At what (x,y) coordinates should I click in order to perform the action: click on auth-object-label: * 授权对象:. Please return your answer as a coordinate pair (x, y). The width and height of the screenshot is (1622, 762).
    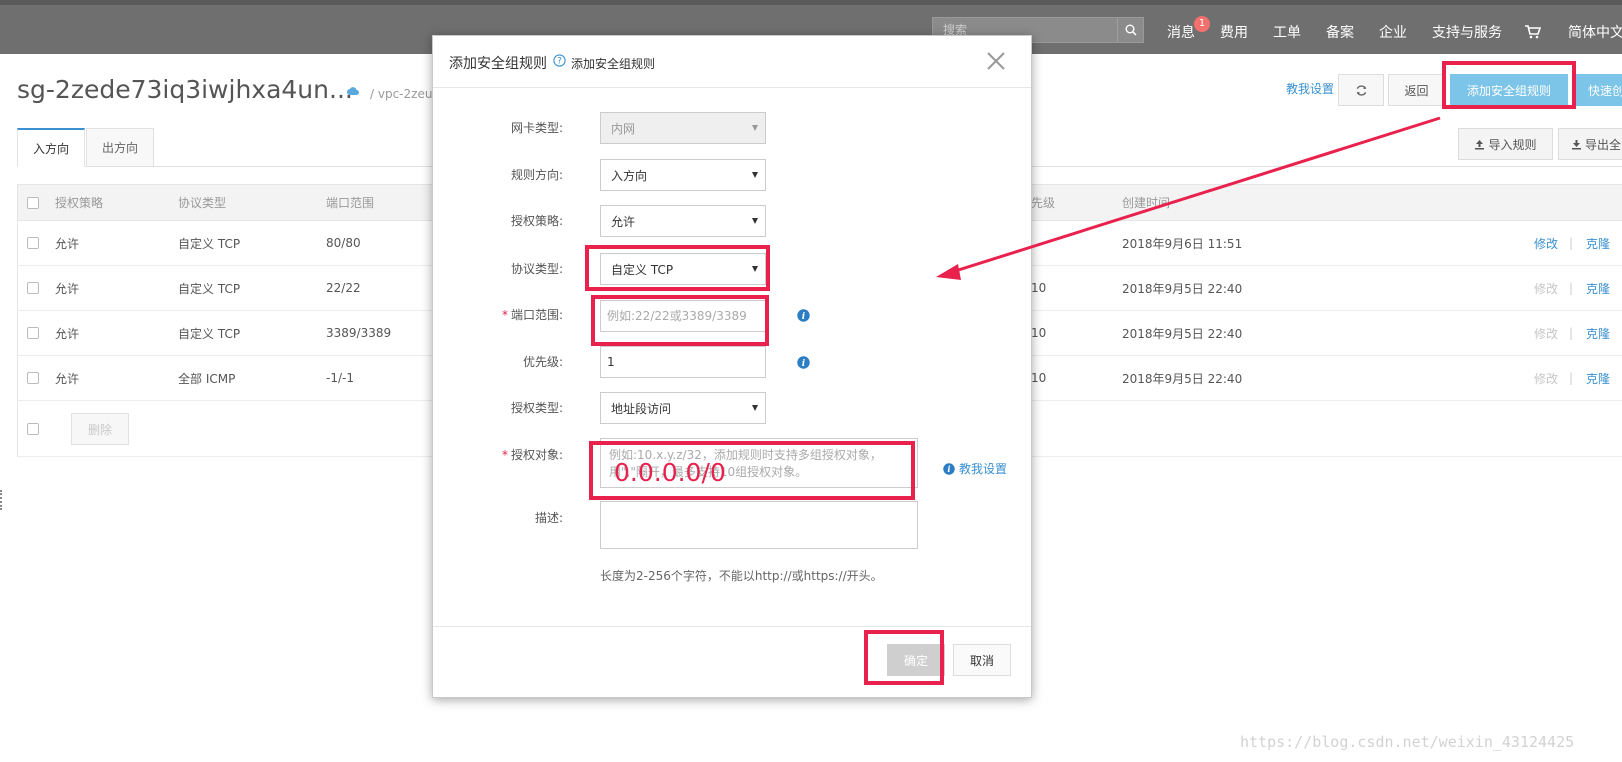
    Looking at the image, I should click on (532, 455).